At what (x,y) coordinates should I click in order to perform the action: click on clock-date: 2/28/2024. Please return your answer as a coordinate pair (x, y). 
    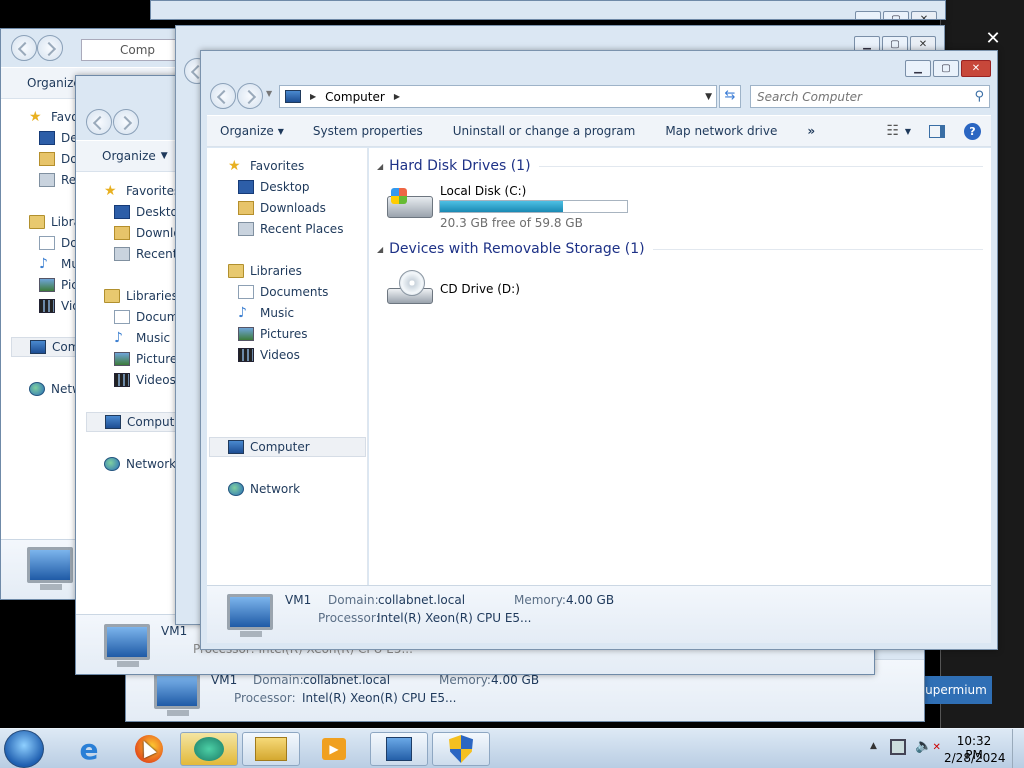
    Looking at the image, I should click on (975, 758).